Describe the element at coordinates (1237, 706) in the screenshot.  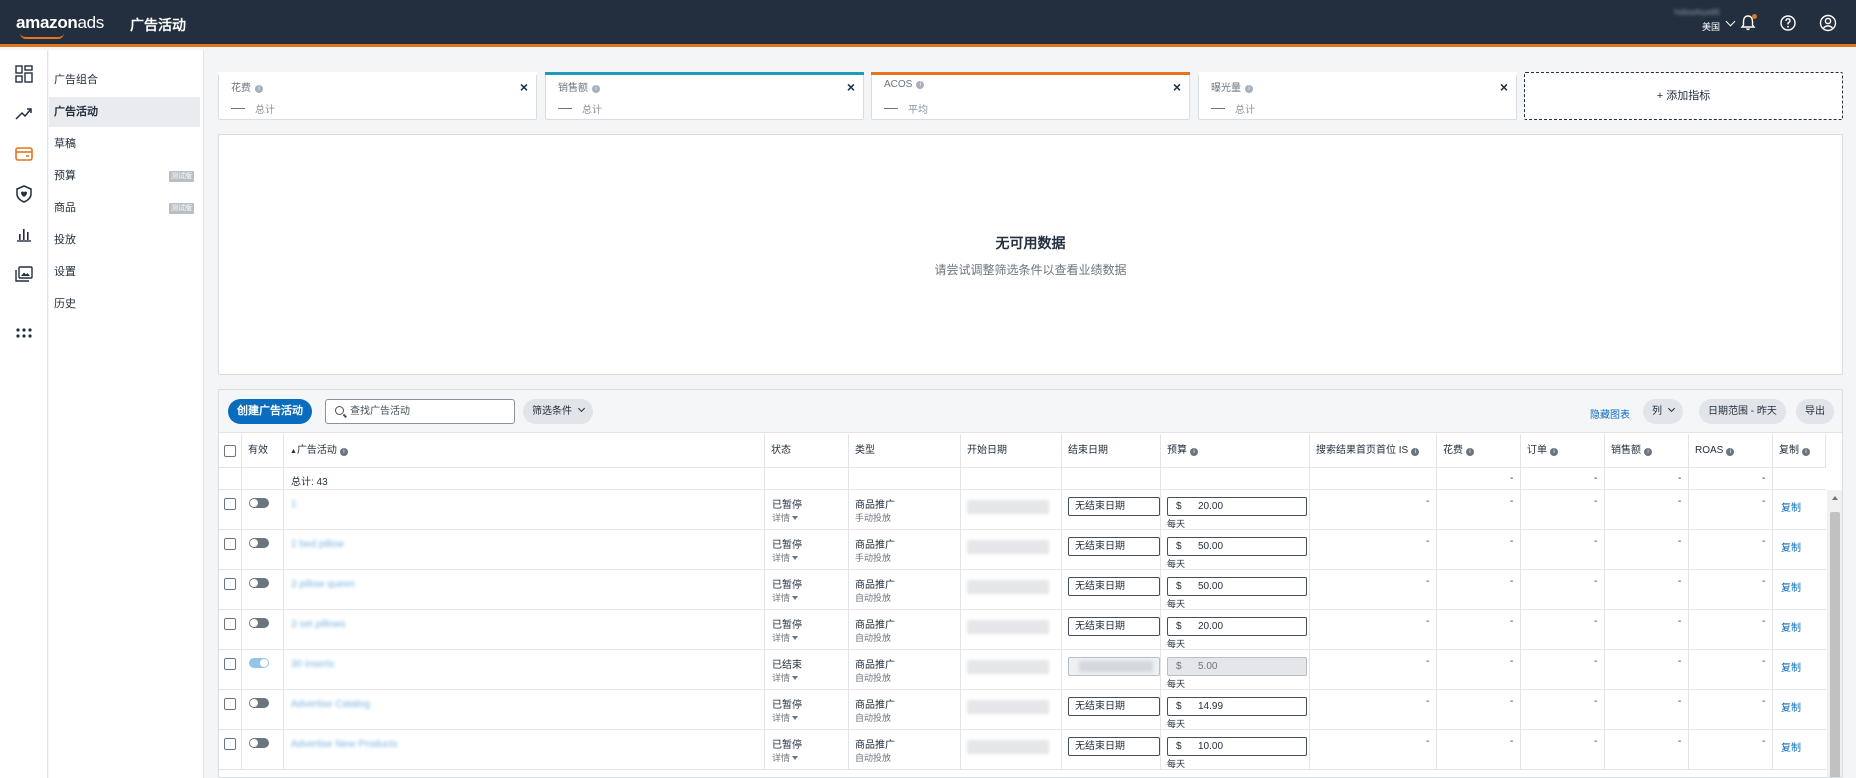
I see `budget-input: $14.99` at that location.